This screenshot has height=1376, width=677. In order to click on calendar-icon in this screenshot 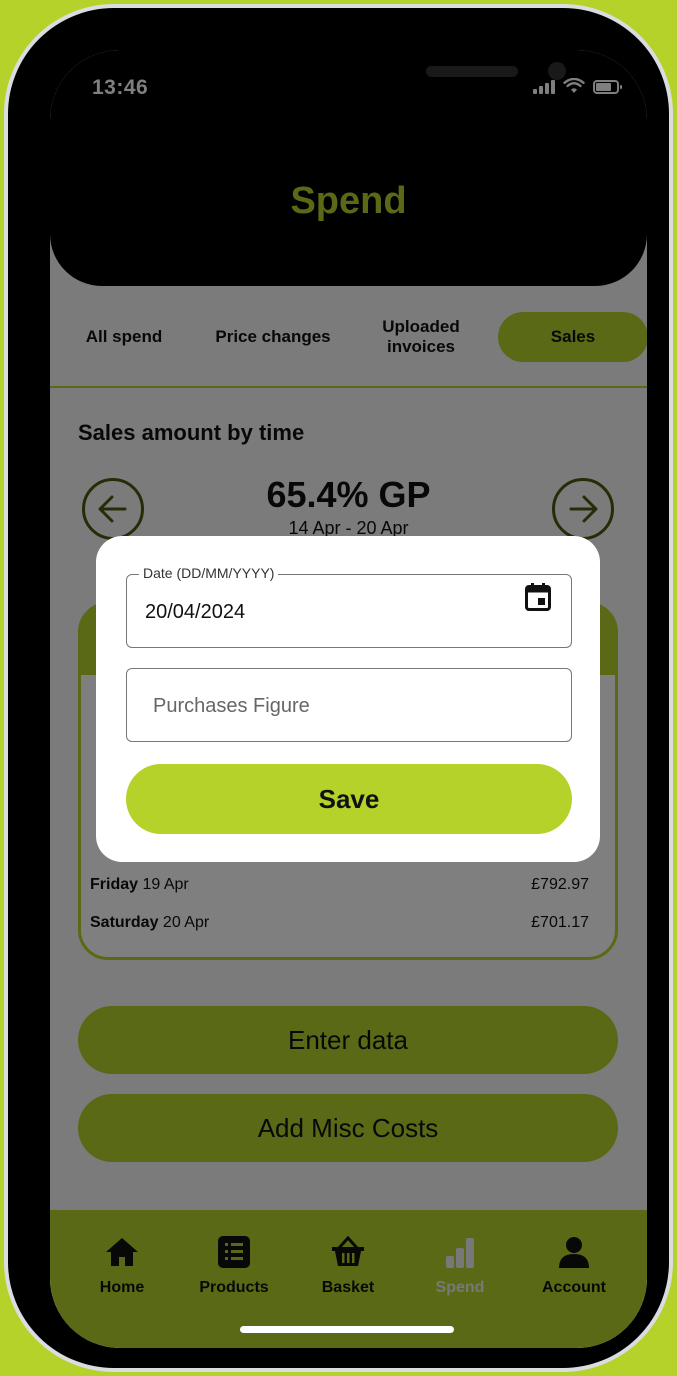, I will do `click(538, 597)`.